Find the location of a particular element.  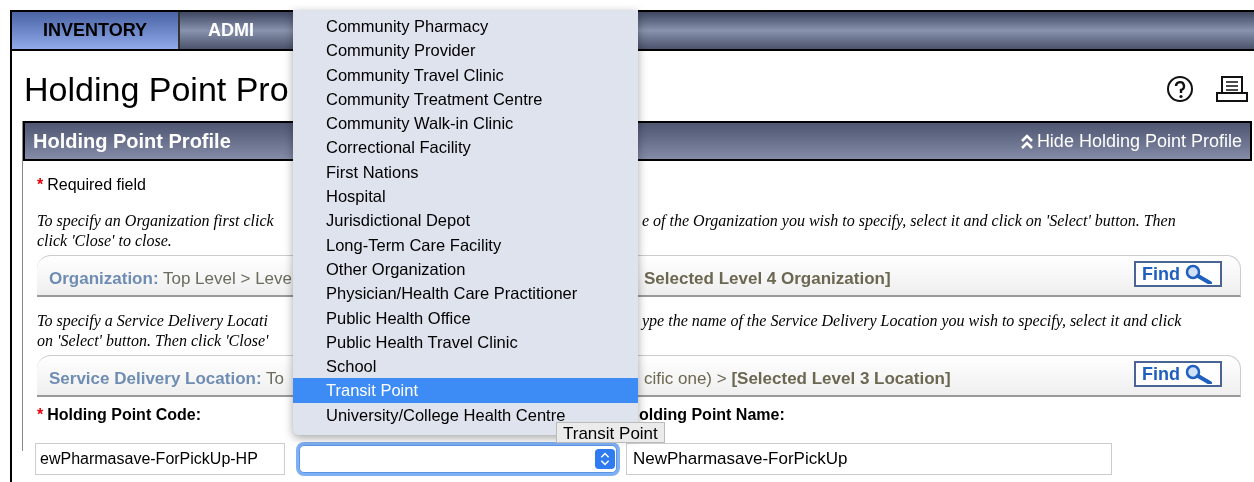

print-icon is located at coordinates (1232, 89).